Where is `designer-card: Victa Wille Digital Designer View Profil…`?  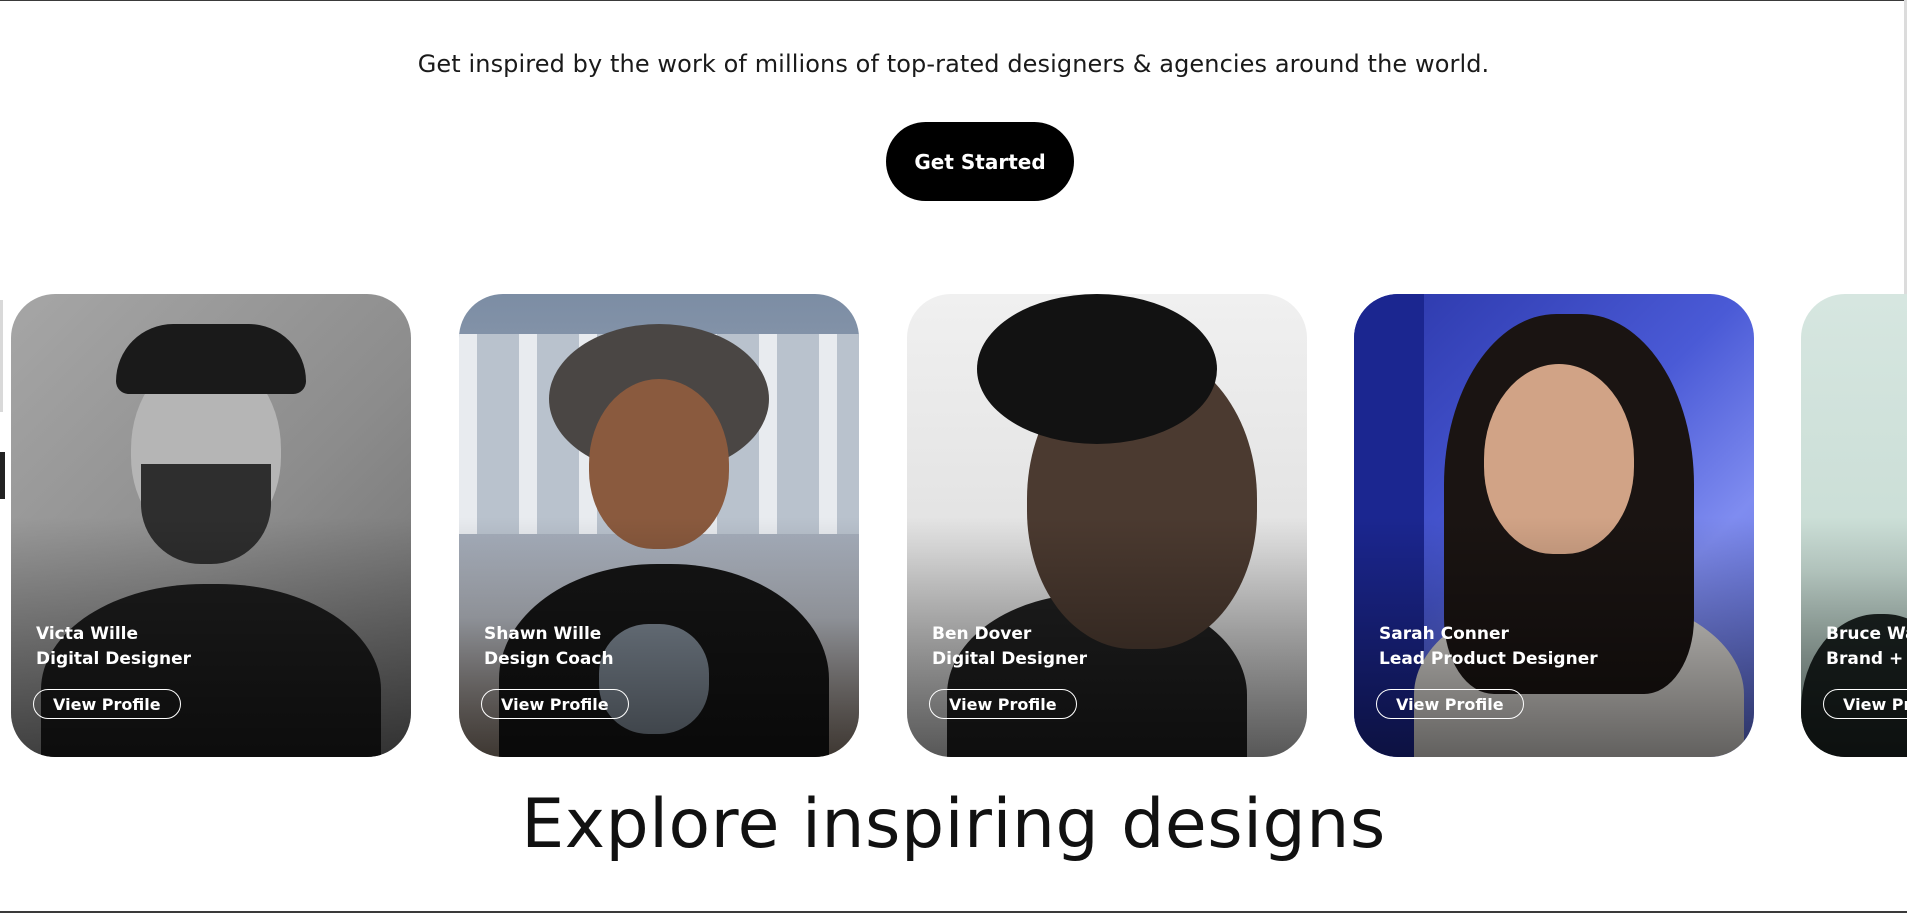
designer-card: Victa Wille Digital Designer View Profil… is located at coordinates (211, 525).